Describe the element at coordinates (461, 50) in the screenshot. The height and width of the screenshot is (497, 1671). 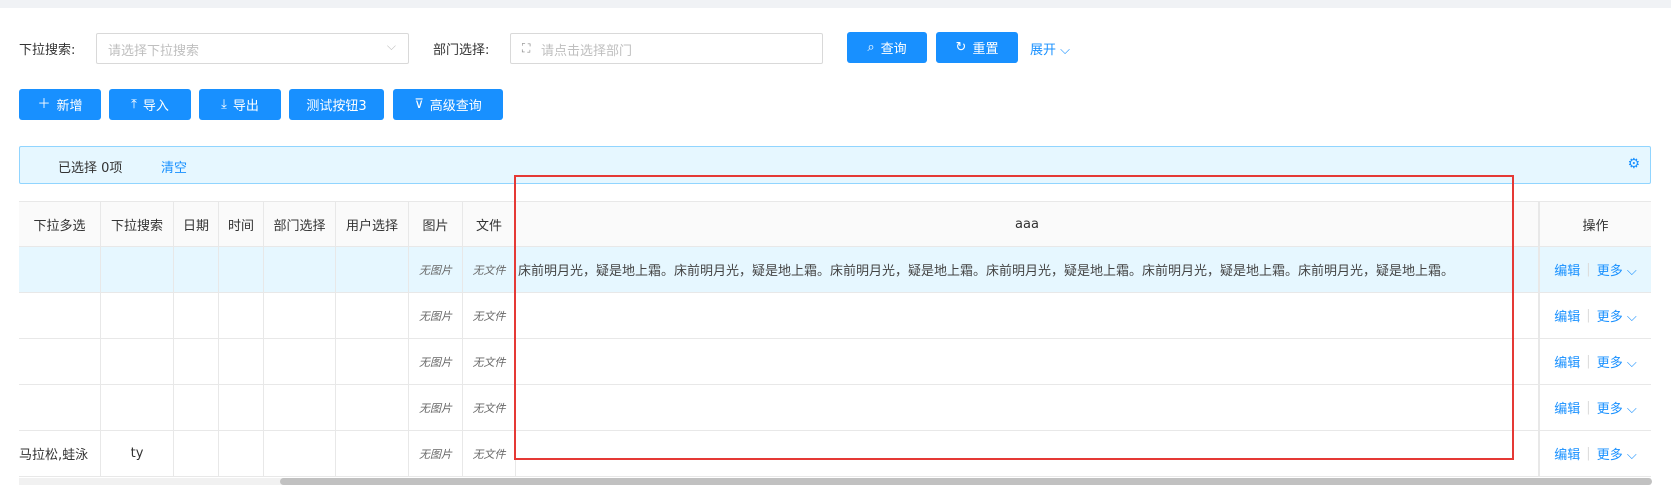
I see `dept-select-label: 部门选择:` at that location.